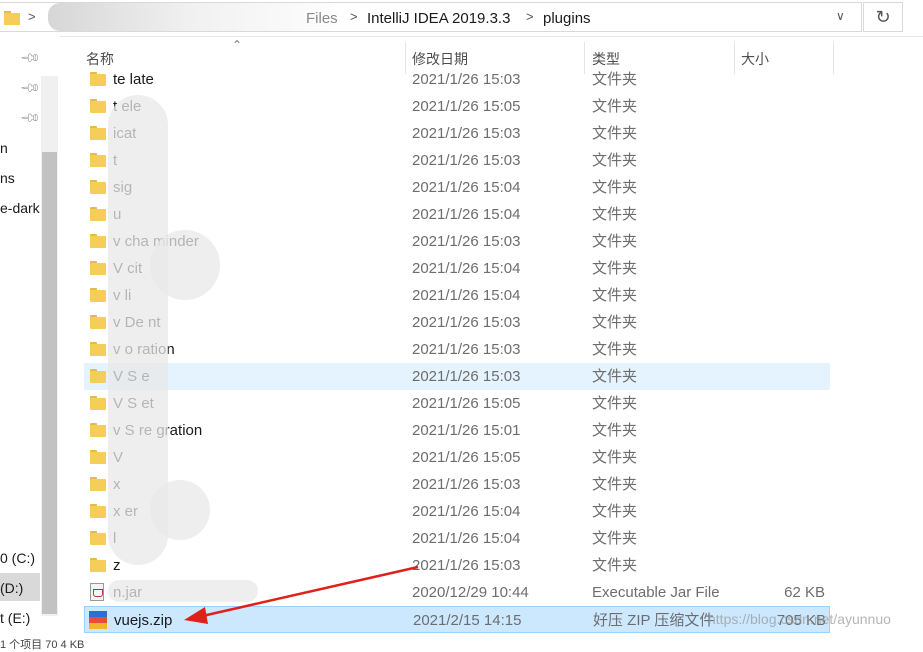 This screenshot has height=652, width=923. What do you see at coordinates (457, 565) in the screenshot?
I see `file-row: z 2021/1/26 15:03 文件夹` at bounding box center [457, 565].